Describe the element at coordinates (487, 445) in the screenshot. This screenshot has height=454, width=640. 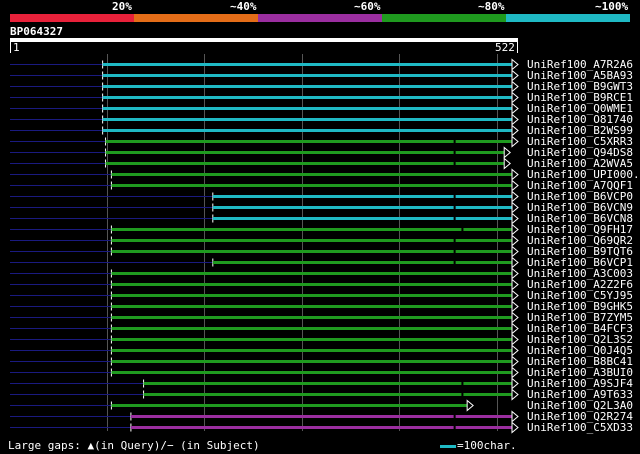
I see `scale-text: =100char.` at that location.